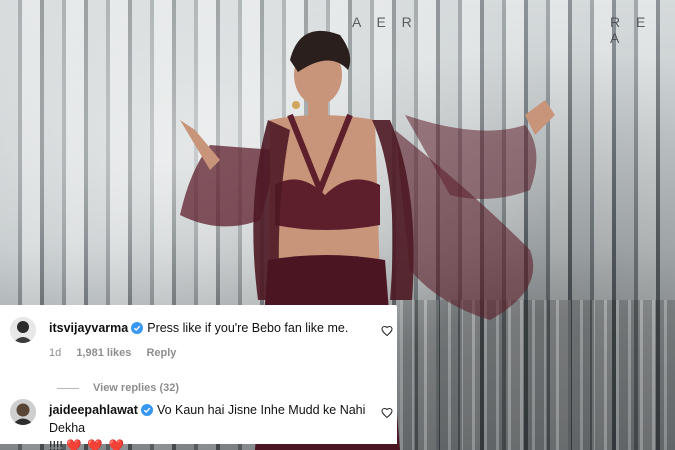 The width and height of the screenshot is (675, 450). Describe the element at coordinates (68, 388) in the screenshot. I see `replies-divider-line` at that location.